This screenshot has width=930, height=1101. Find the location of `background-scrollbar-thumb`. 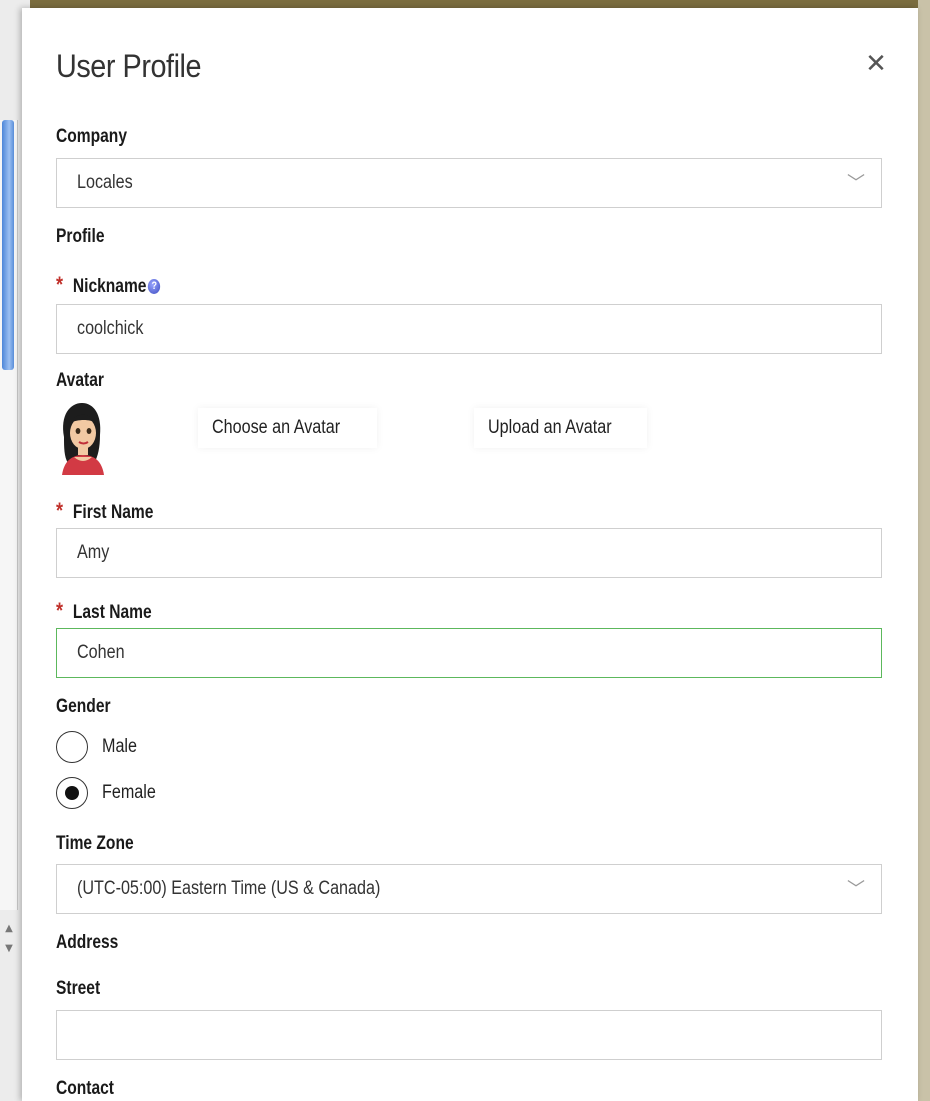

background-scrollbar-thumb is located at coordinates (8, 245).